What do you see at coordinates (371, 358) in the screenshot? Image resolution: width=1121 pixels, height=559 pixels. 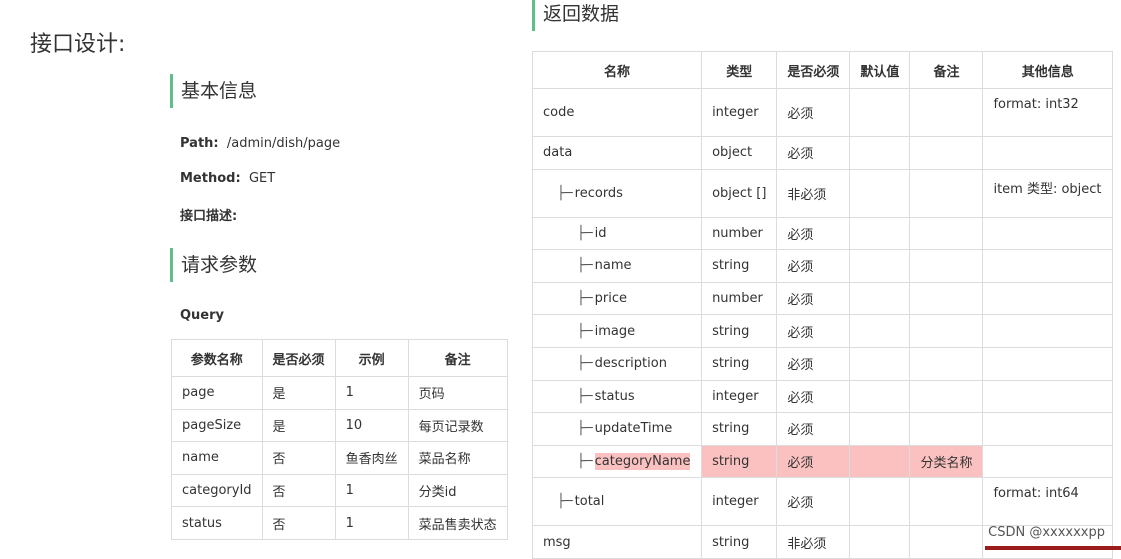 I see `column-header: 示例` at bounding box center [371, 358].